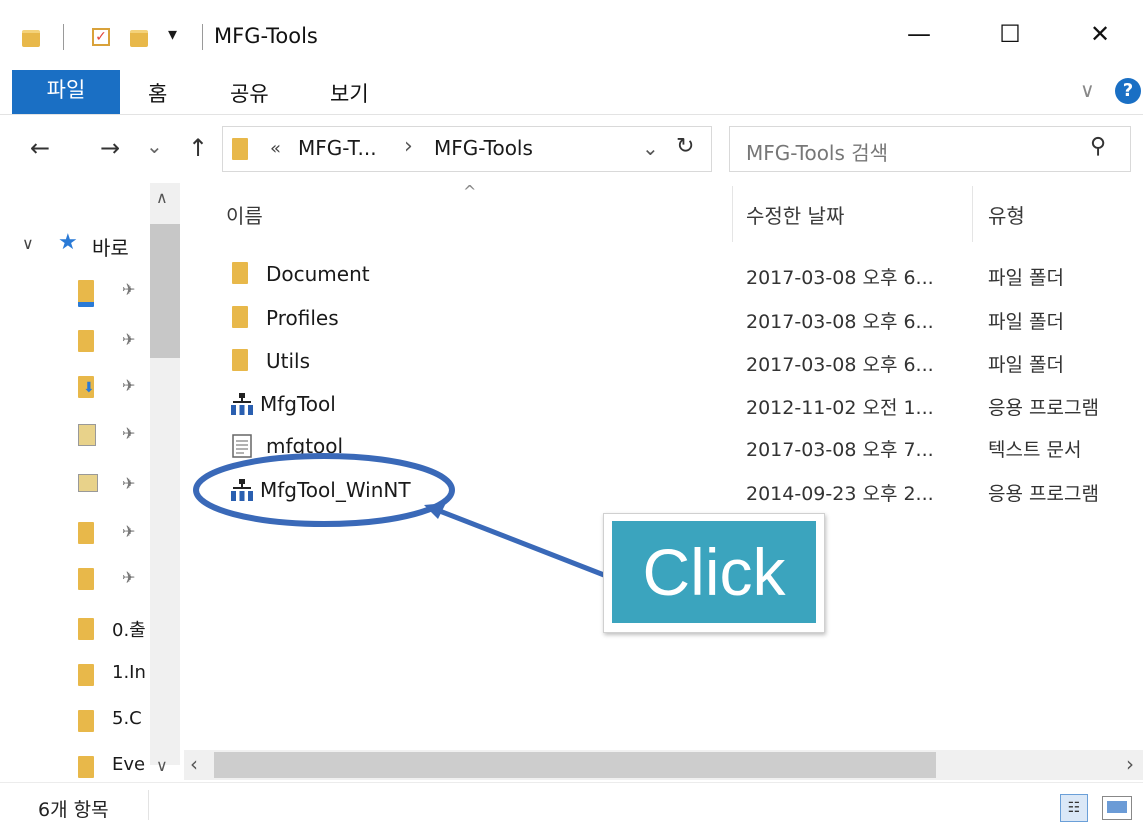 This screenshot has width=1143, height=838. What do you see at coordinates (1117, 808) in the screenshot?
I see `large-icons-view-icon` at bounding box center [1117, 808].